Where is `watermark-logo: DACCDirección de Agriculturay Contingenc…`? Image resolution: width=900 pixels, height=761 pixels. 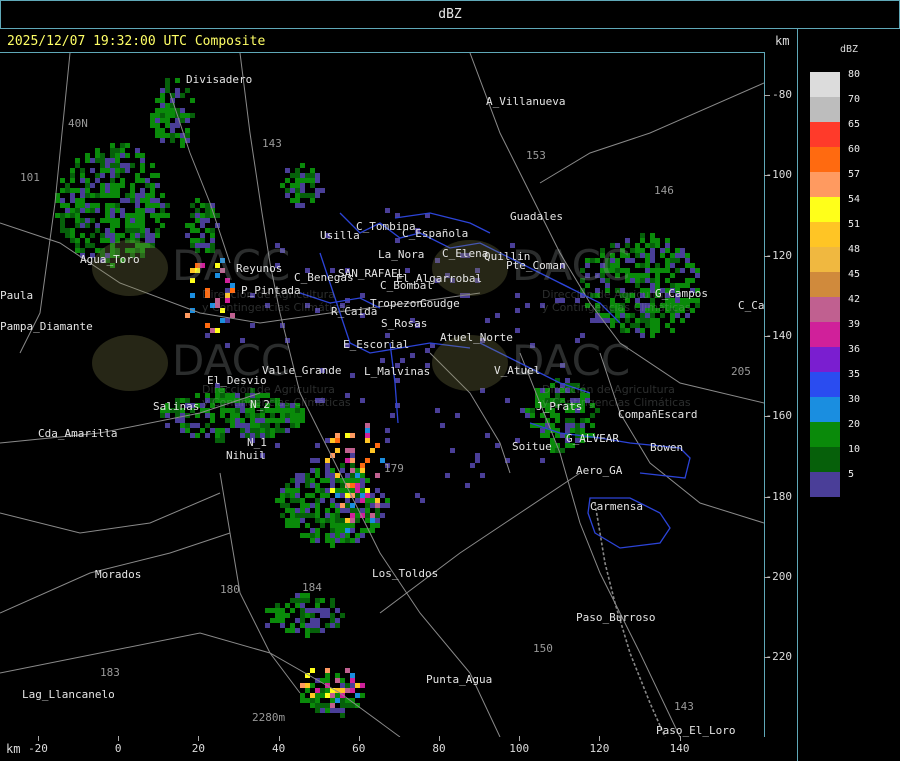
watermark-logo: DACCDirección de Agriculturay Contingenc… is located at coordinates (561, 372).